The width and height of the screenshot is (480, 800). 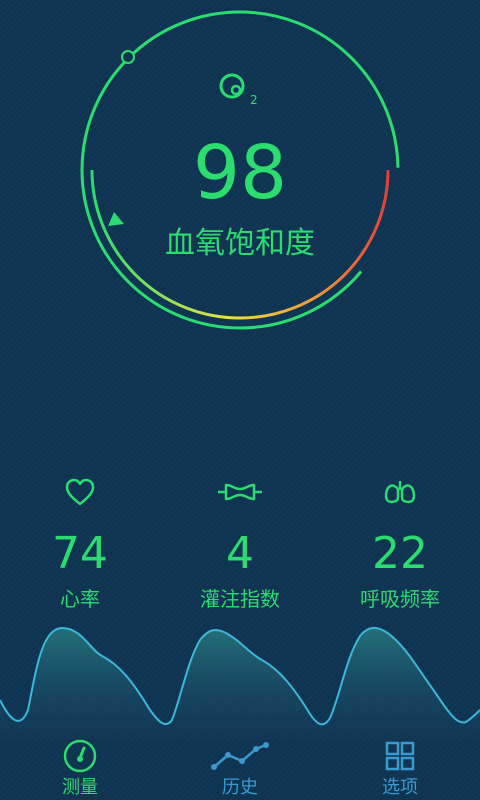 I want to click on perfusion-index-label: 灌注指数, so click(x=240, y=599).